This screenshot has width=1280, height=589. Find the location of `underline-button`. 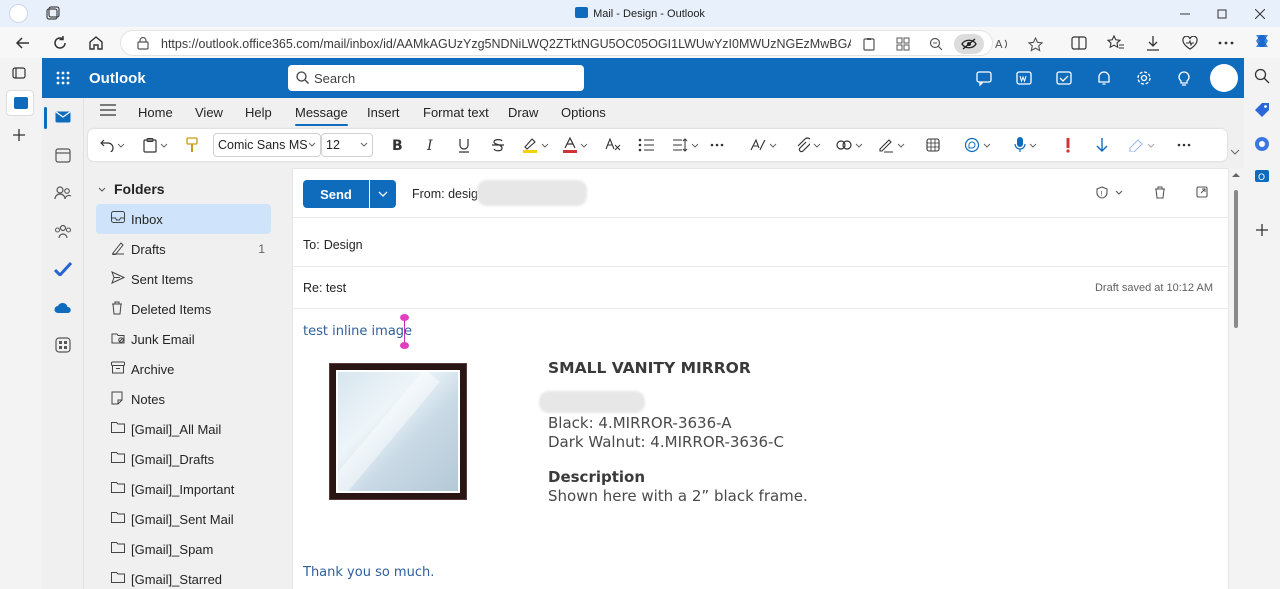

underline-button is located at coordinates (464, 145).